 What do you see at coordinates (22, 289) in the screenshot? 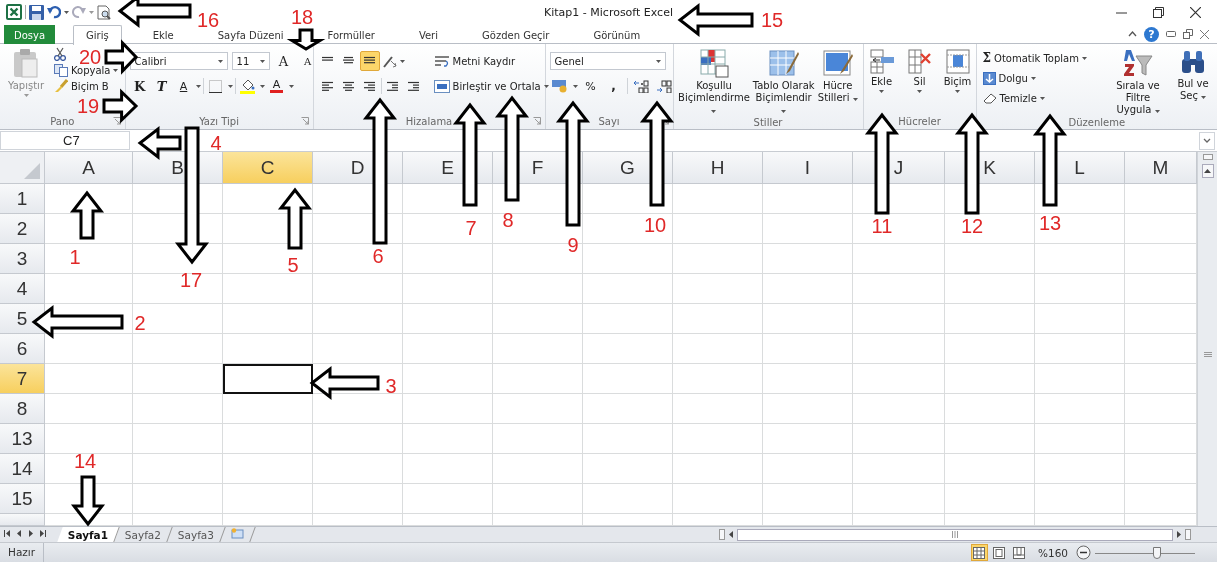
I see `row-header: 4` at bounding box center [22, 289].